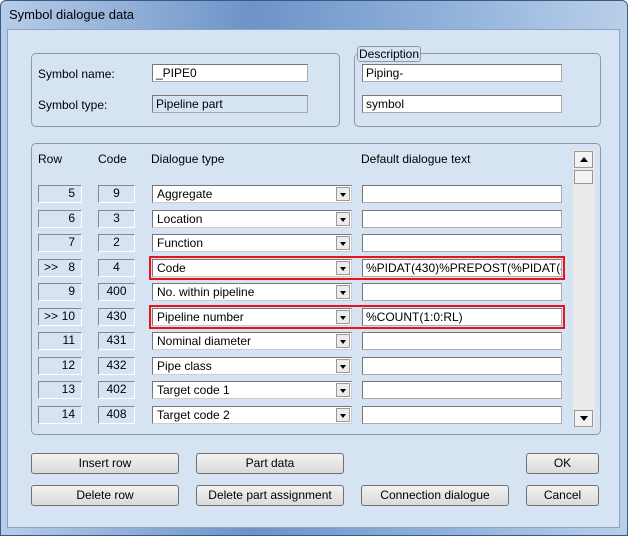 This screenshot has width=628, height=536. I want to click on row-number: 8, so click(71, 267).